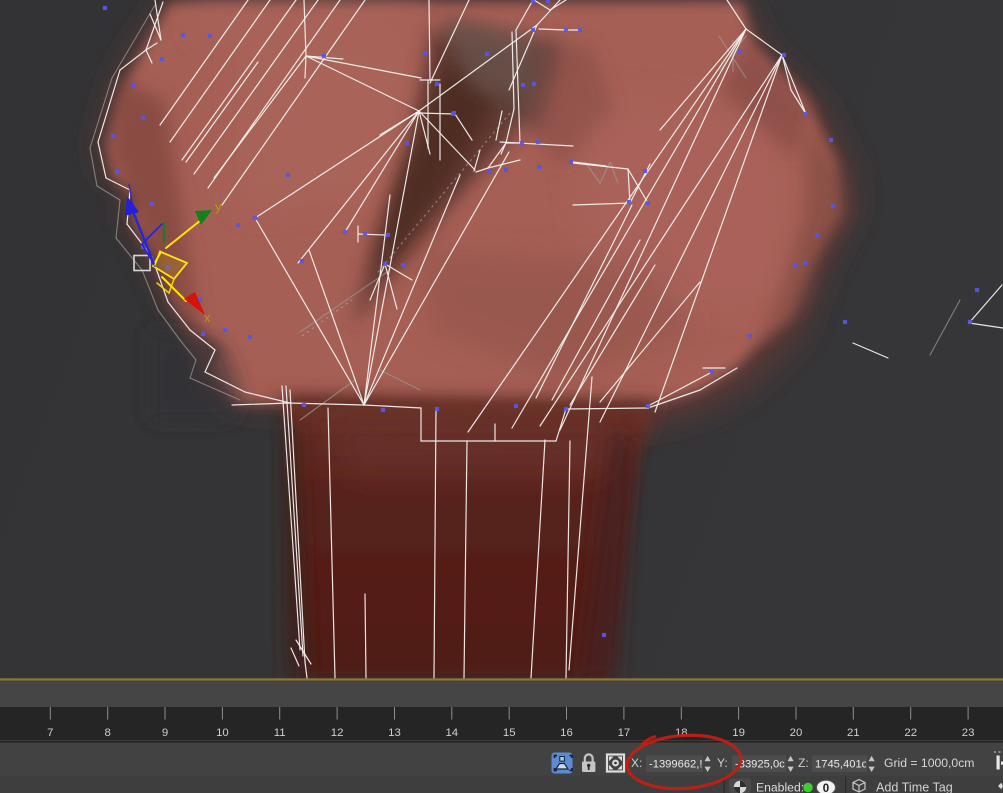 This screenshot has height=793, width=1003. I want to click on svg-text: Y:, so click(722, 763).